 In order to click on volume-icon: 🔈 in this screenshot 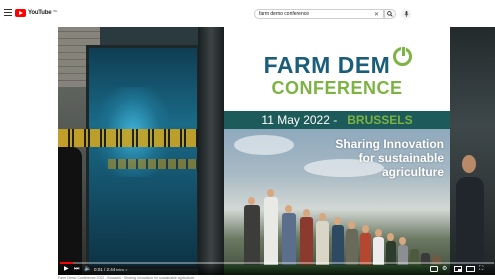, I will do `click(87, 269)`.